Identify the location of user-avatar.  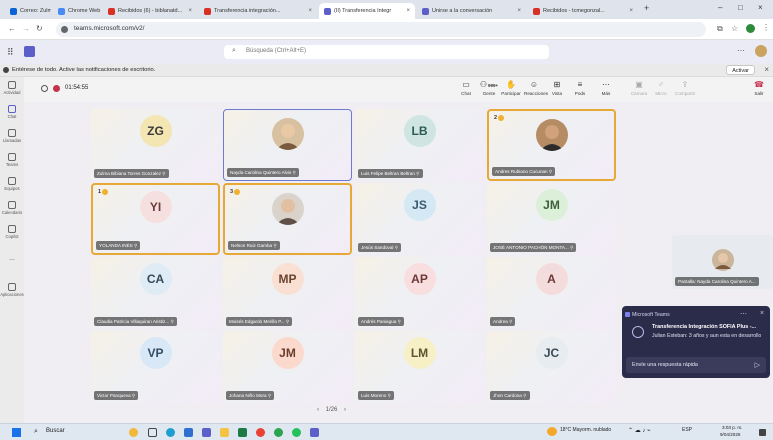
(761, 51).